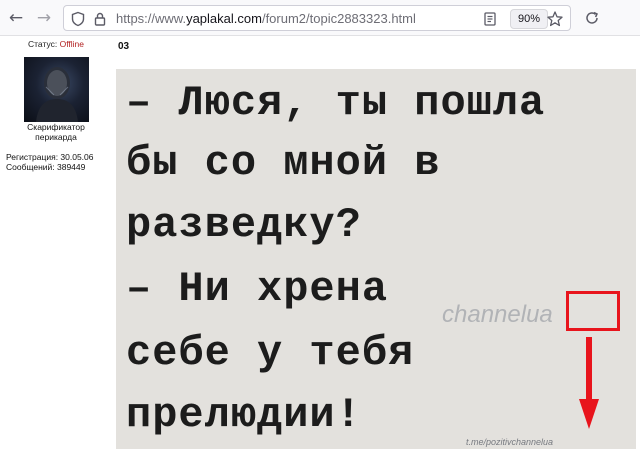  I want to click on reload-icon, so click(592, 18).